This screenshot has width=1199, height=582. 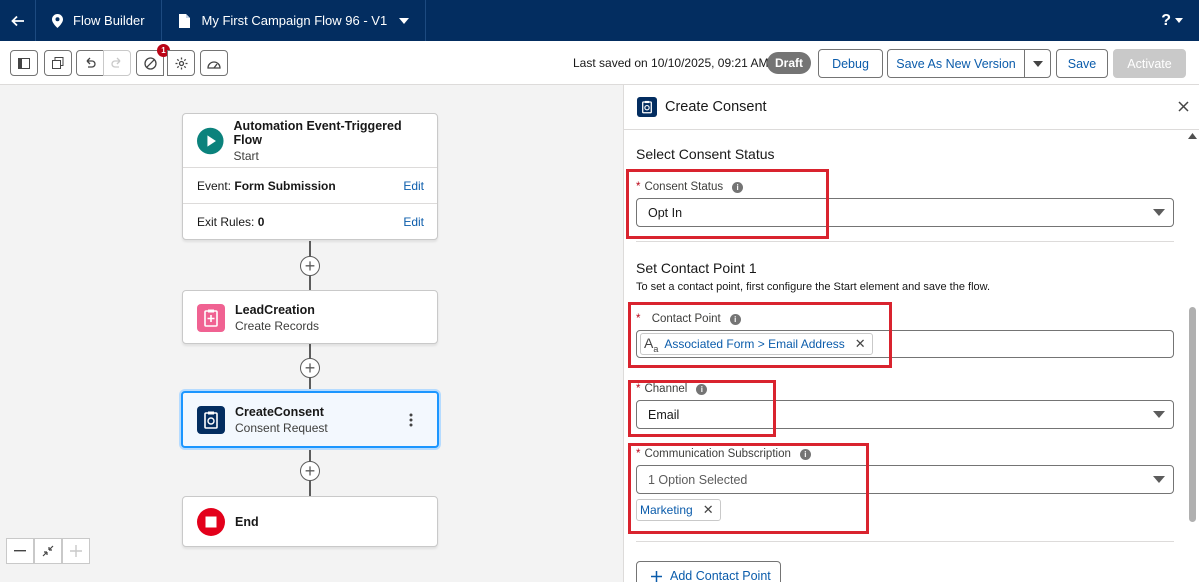 What do you see at coordinates (210, 140) in the screenshot?
I see `play-icon` at bounding box center [210, 140].